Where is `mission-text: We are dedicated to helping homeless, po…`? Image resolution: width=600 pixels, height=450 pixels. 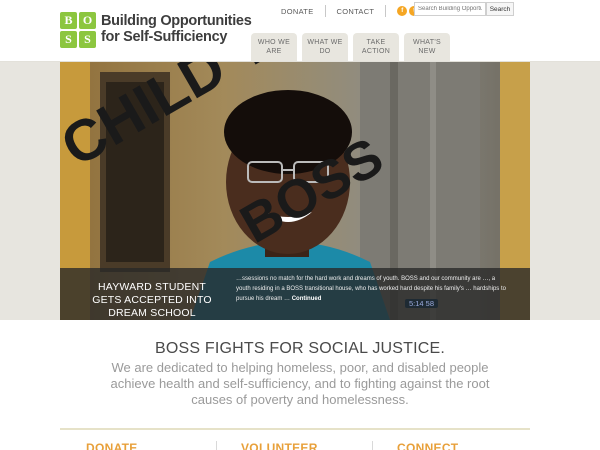 mission-text: We are dedicated to helping homeless, po… is located at coordinates (300, 383).